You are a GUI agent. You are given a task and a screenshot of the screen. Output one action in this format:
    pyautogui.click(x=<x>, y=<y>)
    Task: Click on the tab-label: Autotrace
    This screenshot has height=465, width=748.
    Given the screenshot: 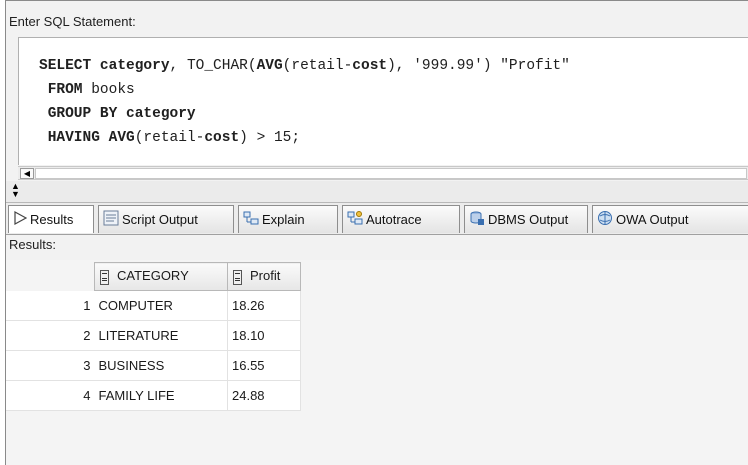 What is the action you would take?
    pyautogui.click(x=394, y=219)
    